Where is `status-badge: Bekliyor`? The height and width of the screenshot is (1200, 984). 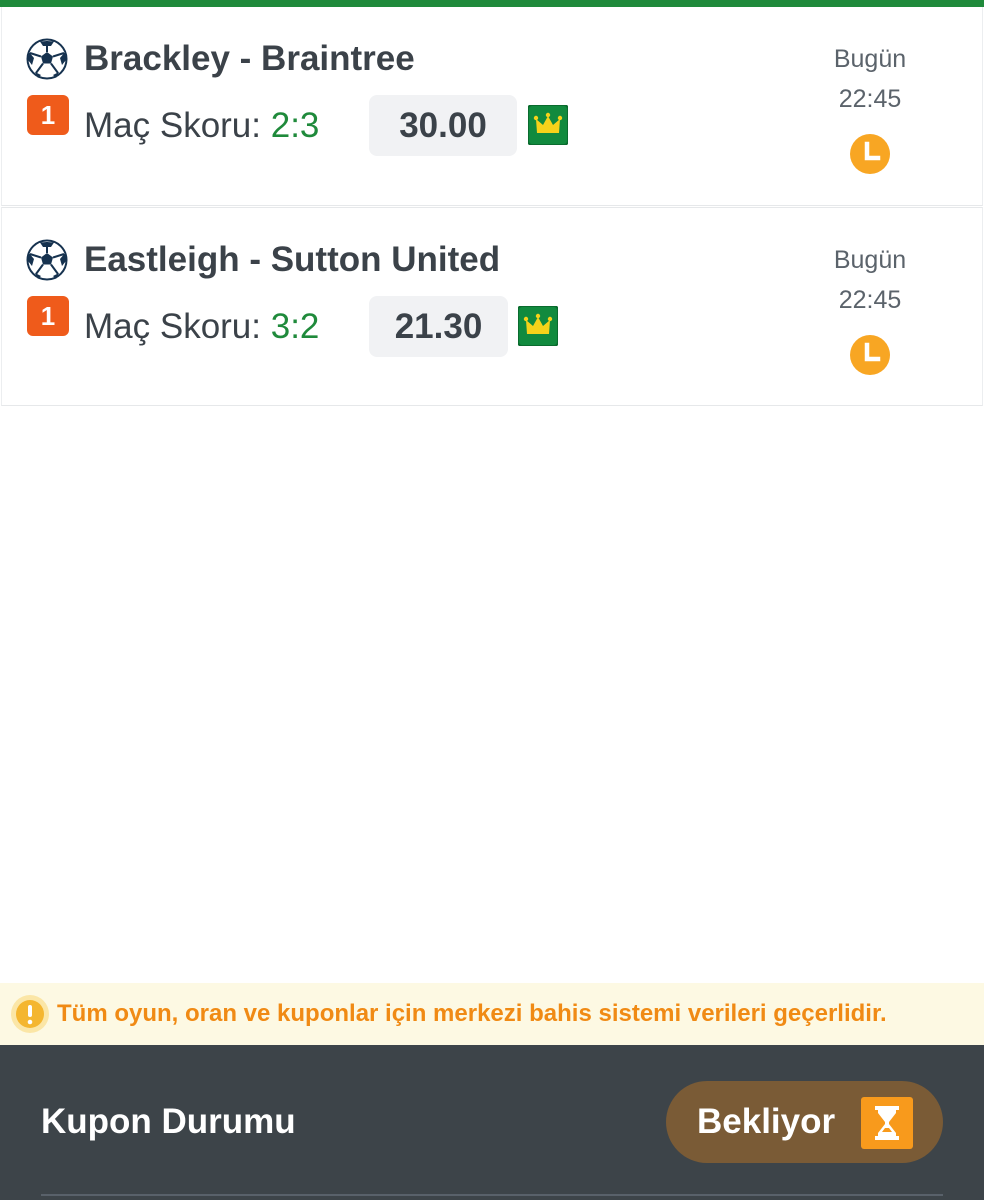
status-badge: Bekliyor is located at coordinates (804, 1122).